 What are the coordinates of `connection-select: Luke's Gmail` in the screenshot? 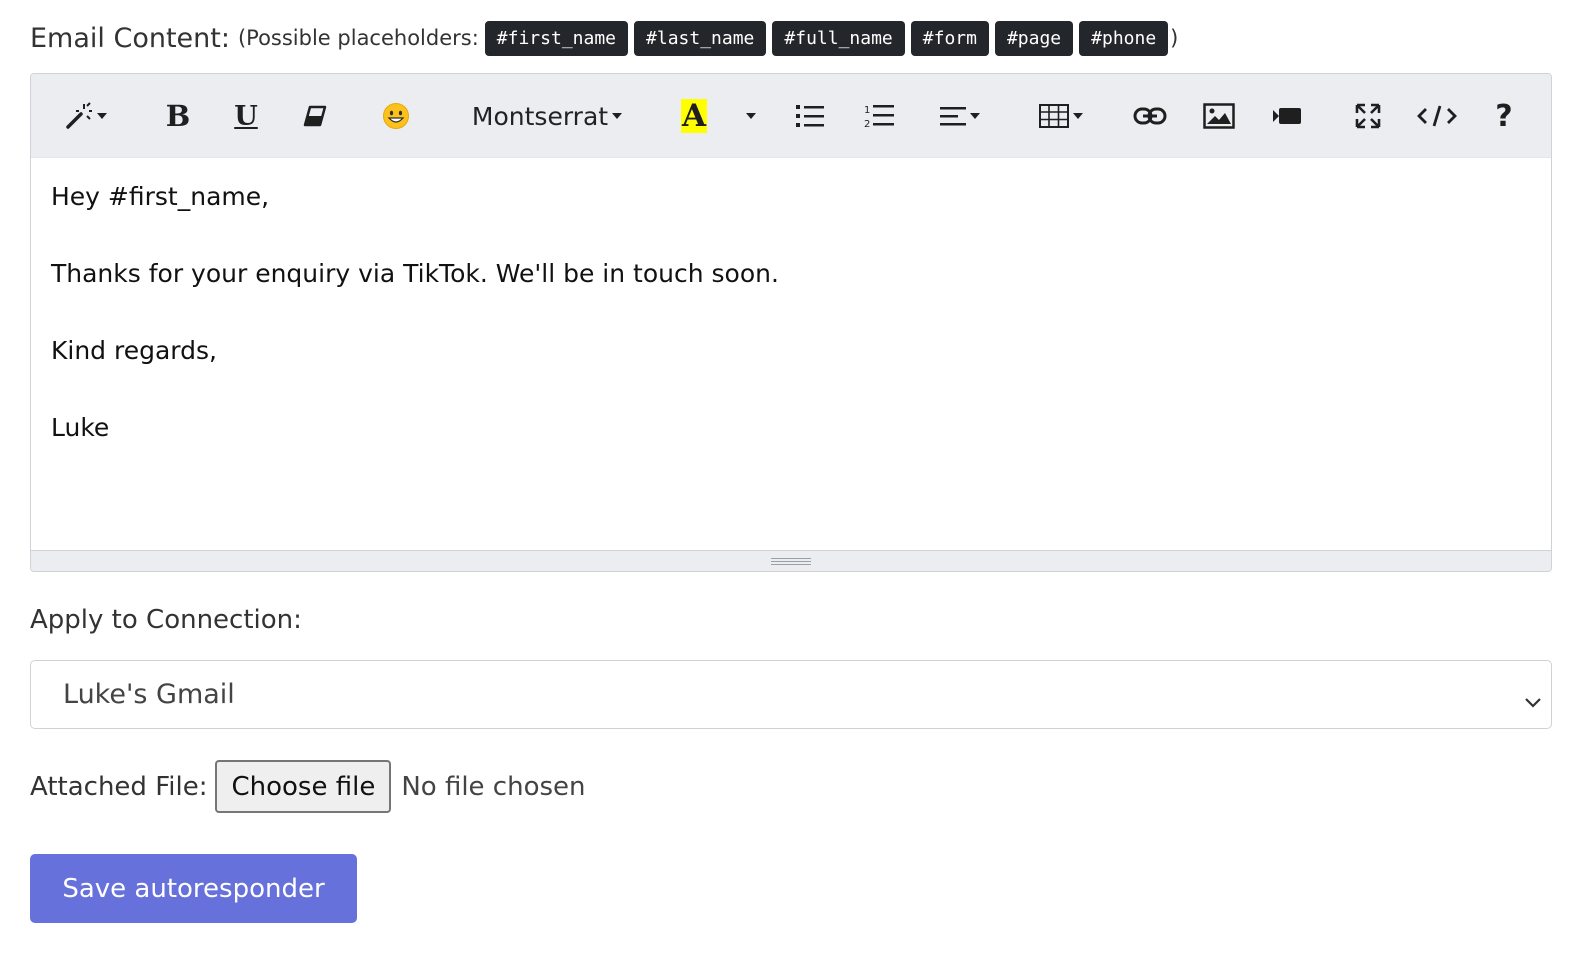 It's located at (791, 694).